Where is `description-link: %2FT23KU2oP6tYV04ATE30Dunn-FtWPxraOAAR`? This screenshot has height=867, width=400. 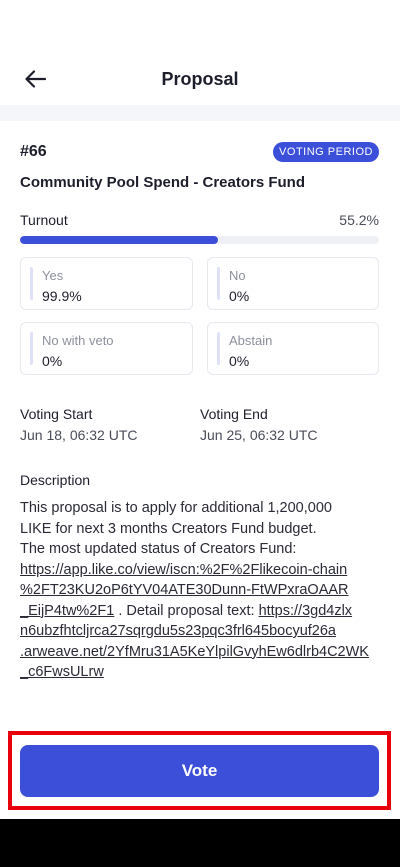 description-link: %2FT23KU2oP6tYV04ATE30Dunn-FtWPxraOAAR is located at coordinates (184, 590).